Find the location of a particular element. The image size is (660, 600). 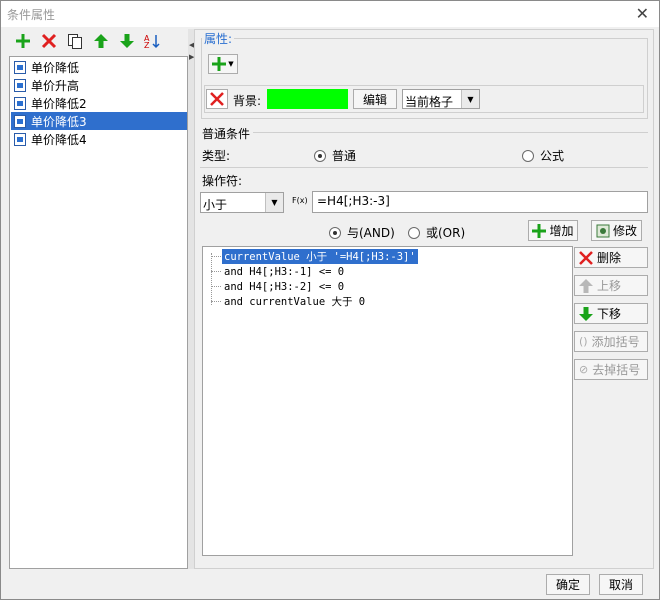

list-toolbar: AZ is located at coordinates (99, 43).